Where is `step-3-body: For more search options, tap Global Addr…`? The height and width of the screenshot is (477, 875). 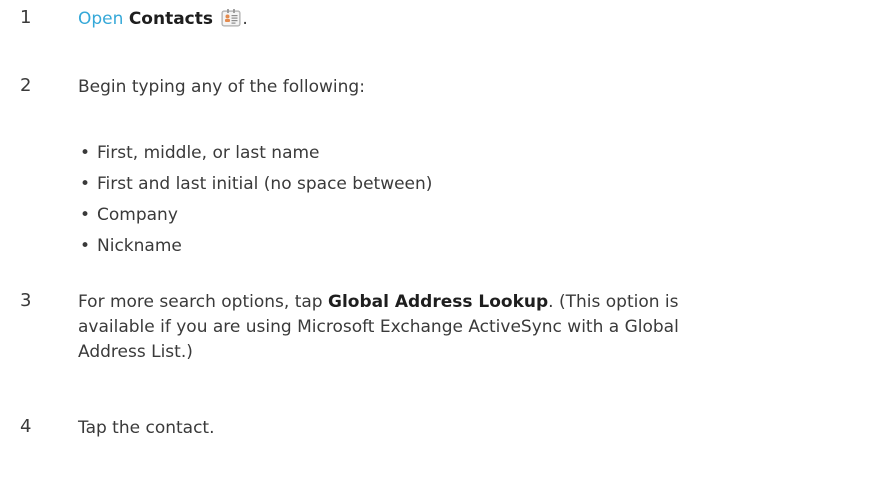 step-3-body: For more search options, tap Global Addr… is located at coordinates (458, 327).